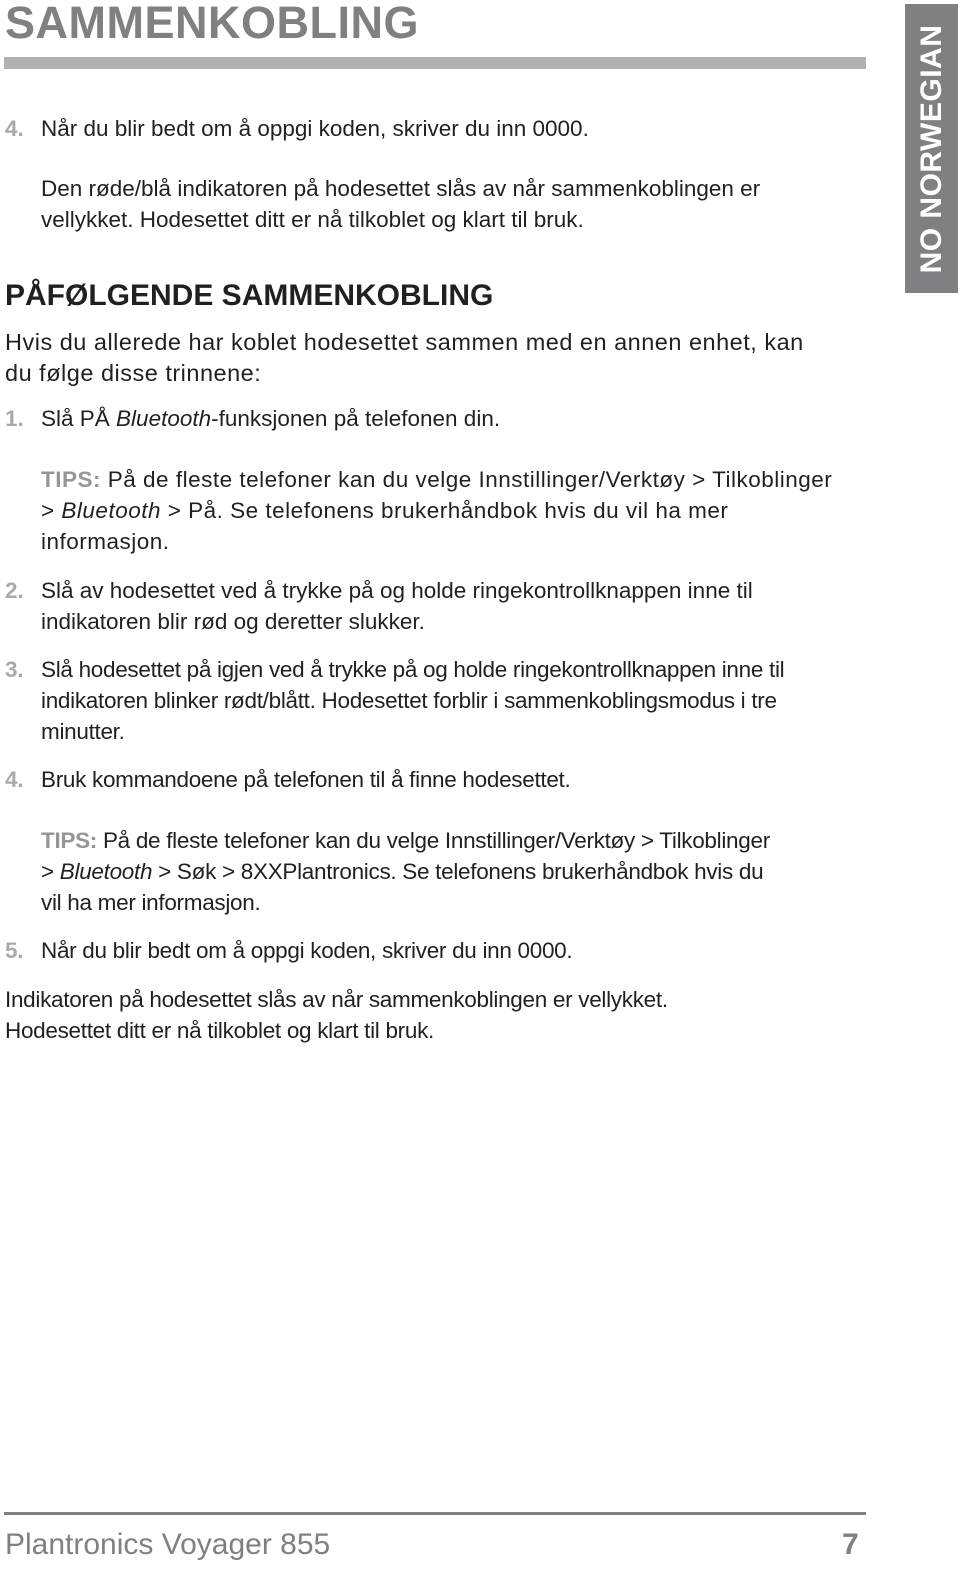  I want to click on tips-line: vil ha mer informasjon., so click(151, 902).